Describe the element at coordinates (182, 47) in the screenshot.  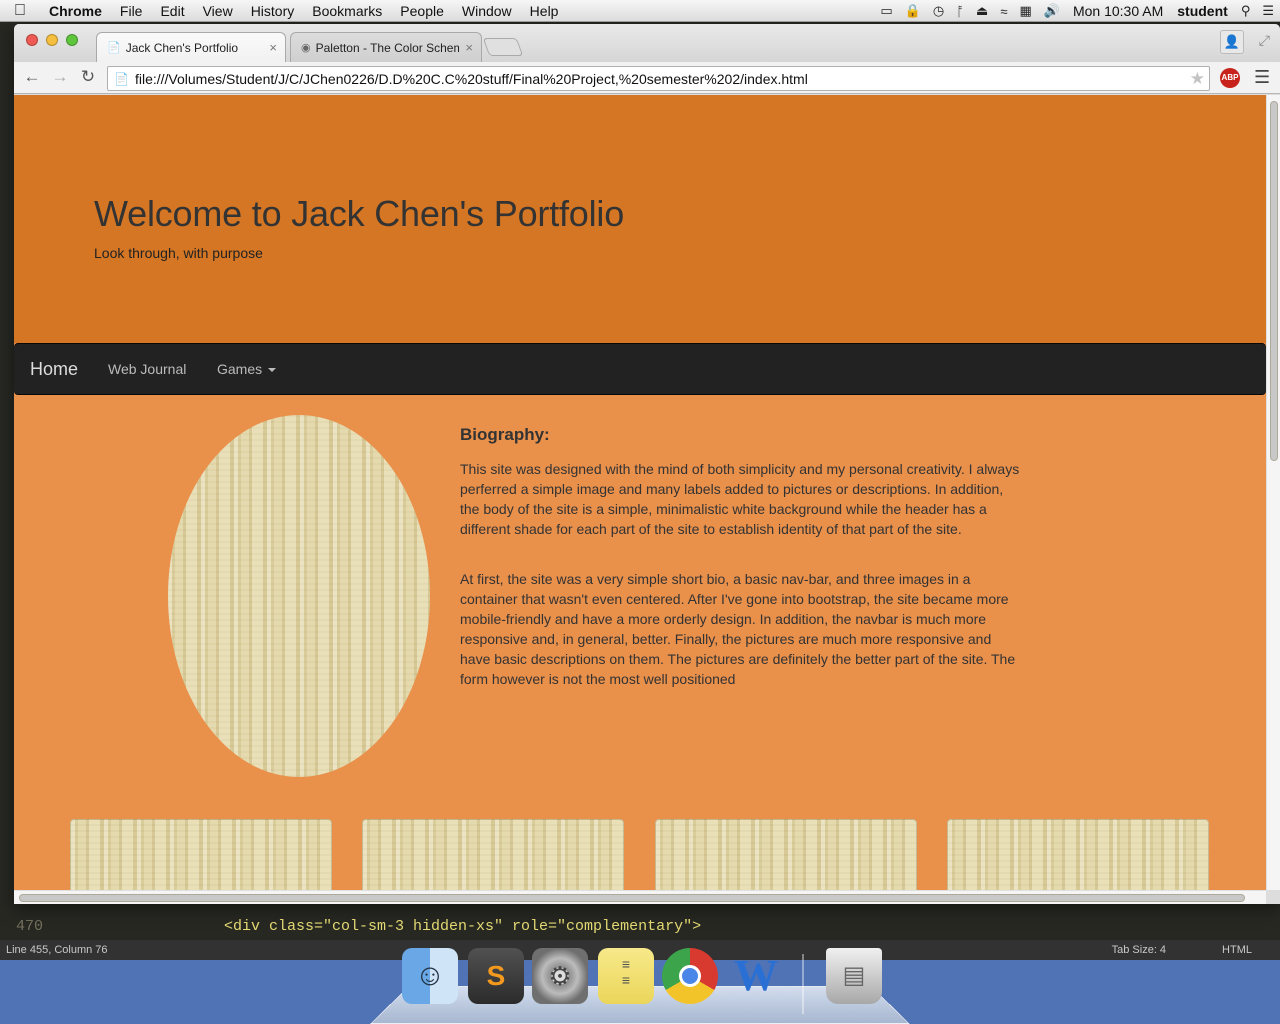
I see `tab-title: Jack Chen's Portfolio` at that location.